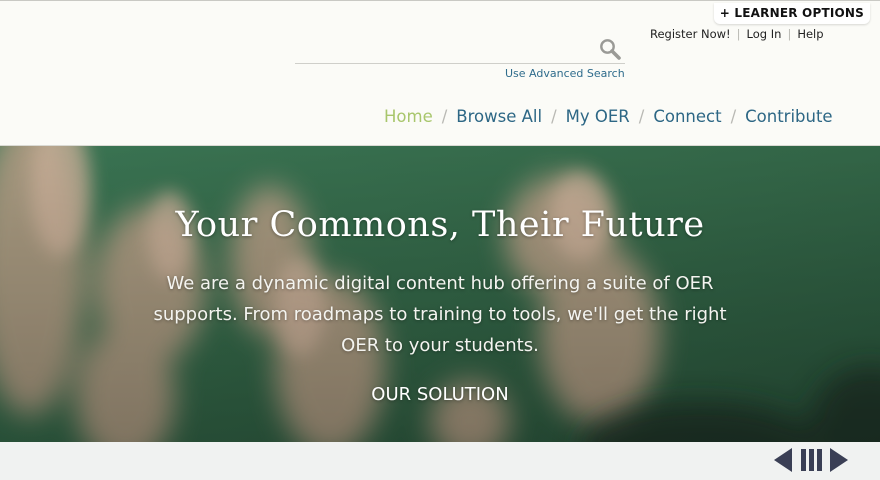 Image resolution: width=880 pixels, height=480 pixels. Describe the element at coordinates (690, 34) in the screenshot. I see `register-link: Register Now!` at that location.